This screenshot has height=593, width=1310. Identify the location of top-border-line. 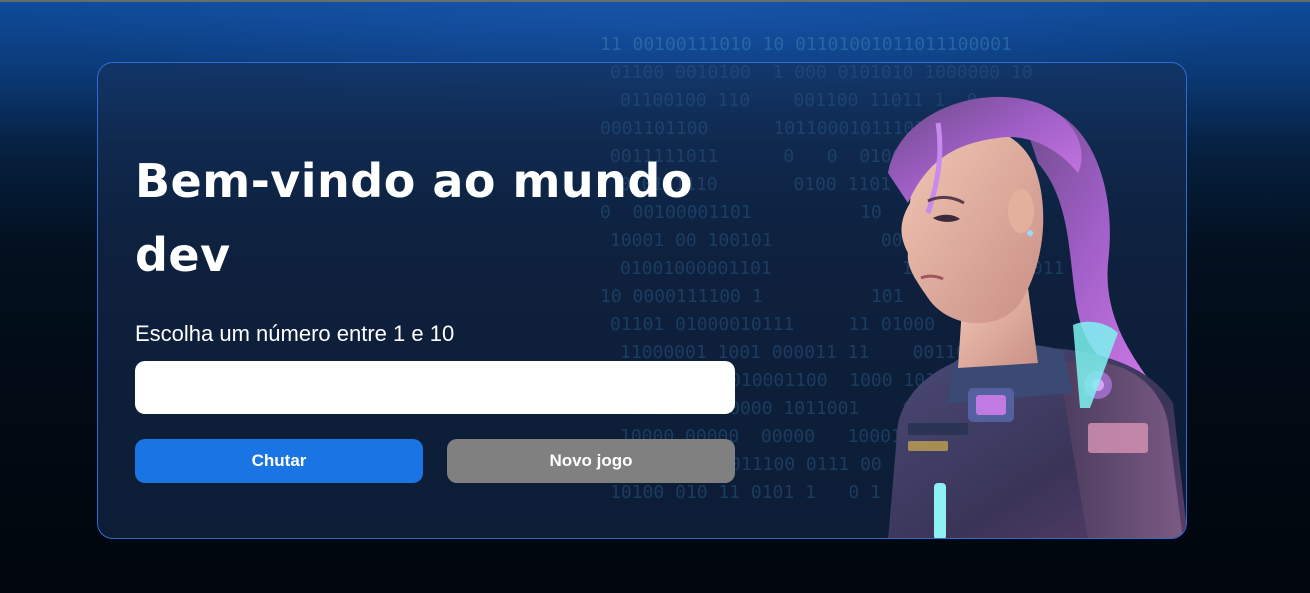
(655, 1).